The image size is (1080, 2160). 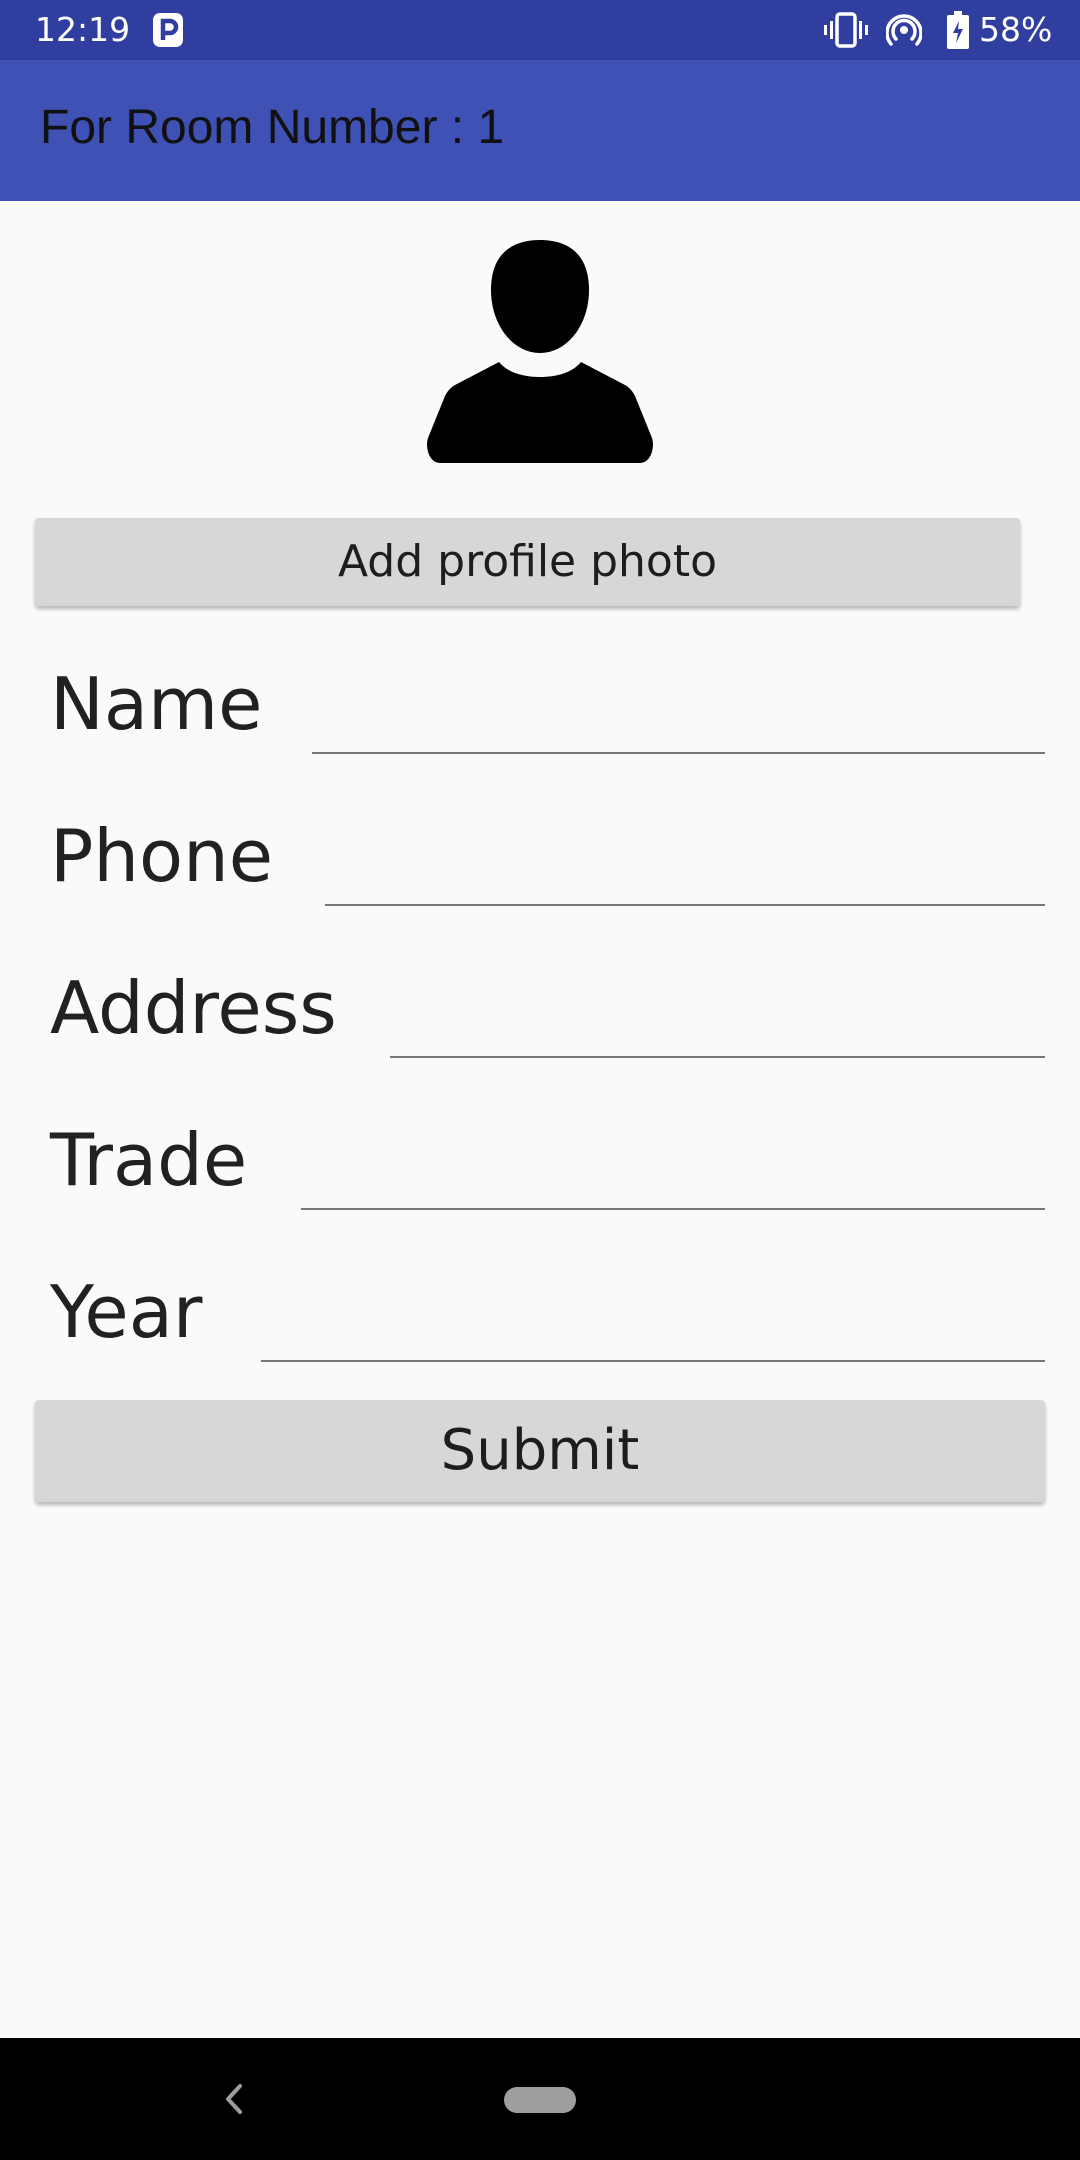 What do you see at coordinates (527, 562) in the screenshot?
I see `add-profile-photo-button: Add profile photo` at bounding box center [527, 562].